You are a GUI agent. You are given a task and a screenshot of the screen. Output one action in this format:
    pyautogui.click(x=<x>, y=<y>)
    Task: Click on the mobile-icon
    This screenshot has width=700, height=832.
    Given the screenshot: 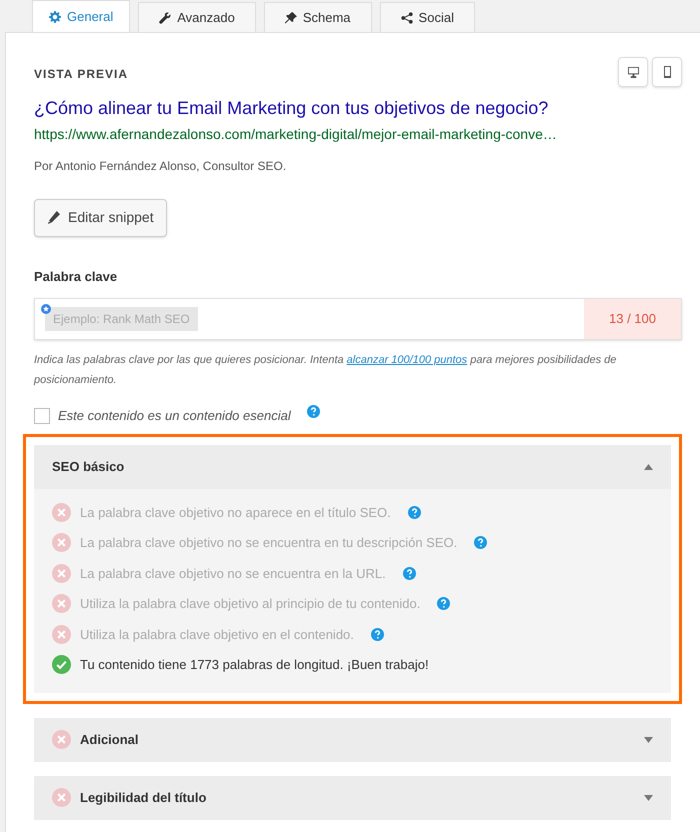 What is the action you would take?
    pyautogui.click(x=667, y=72)
    